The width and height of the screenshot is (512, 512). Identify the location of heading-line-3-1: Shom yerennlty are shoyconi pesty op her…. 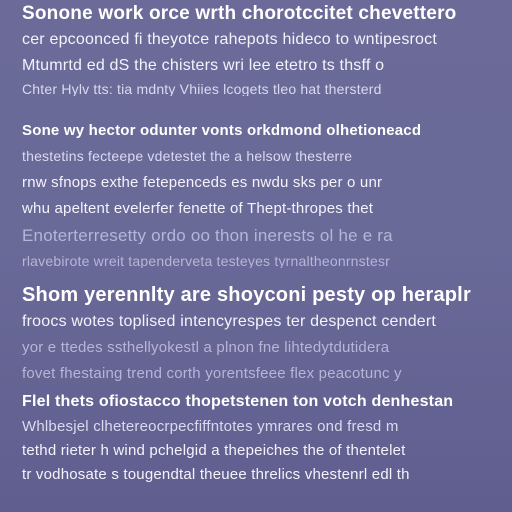
(246, 295).